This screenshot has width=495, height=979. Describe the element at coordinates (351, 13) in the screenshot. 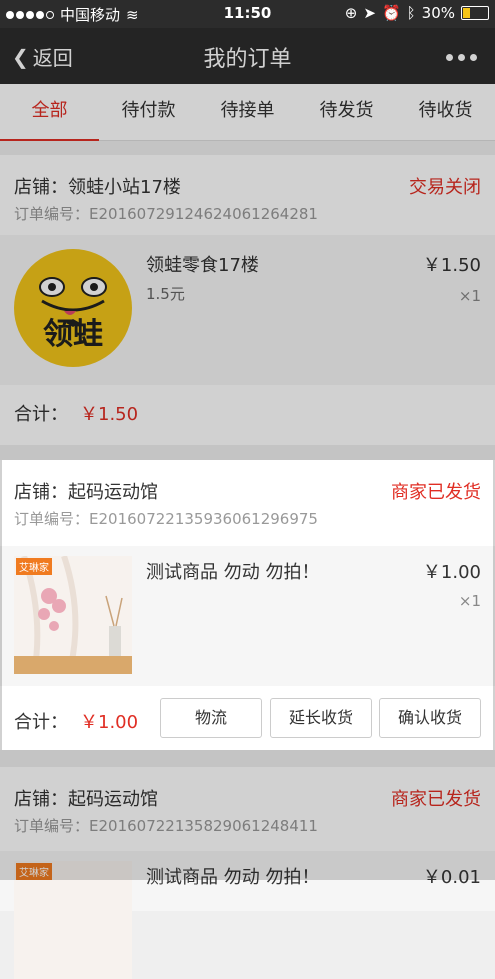

I see `rotation-lock-icon: ⊕` at that location.